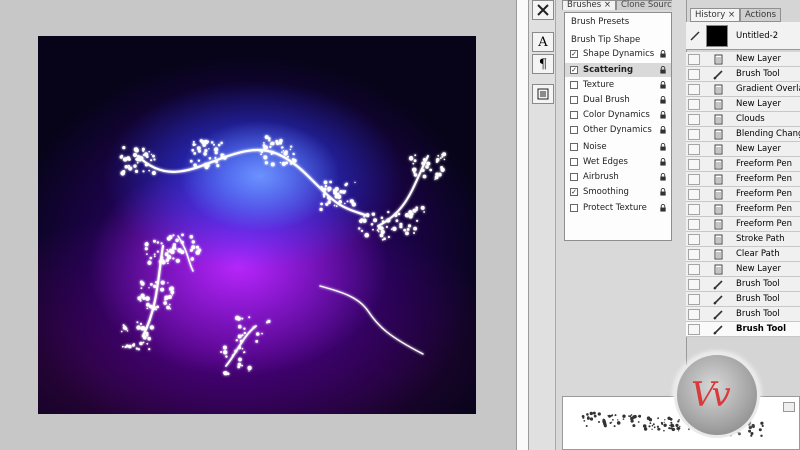 The image size is (800, 450). What do you see at coordinates (618, 147) in the screenshot?
I see `brush-option-noise: Noise` at bounding box center [618, 147].